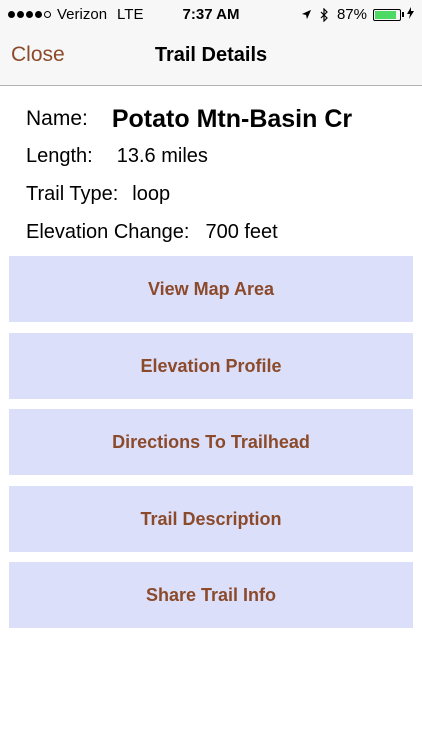 This screenshot has height=750, width=422. I want to click on trail-name-row: Name: Potato Mtn-Basin Cr, so click(189, 118).